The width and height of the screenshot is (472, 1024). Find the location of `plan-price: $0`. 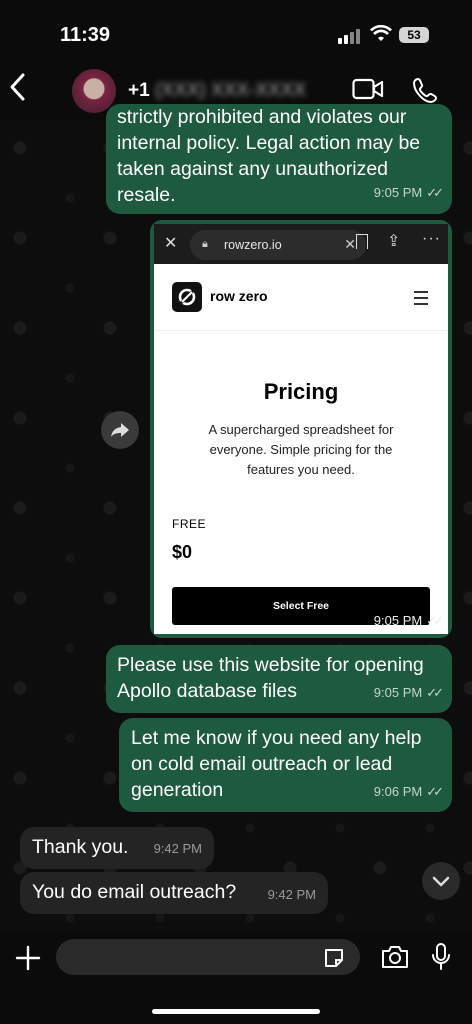

plan-price: $0 is located at coordinates (182, 552).